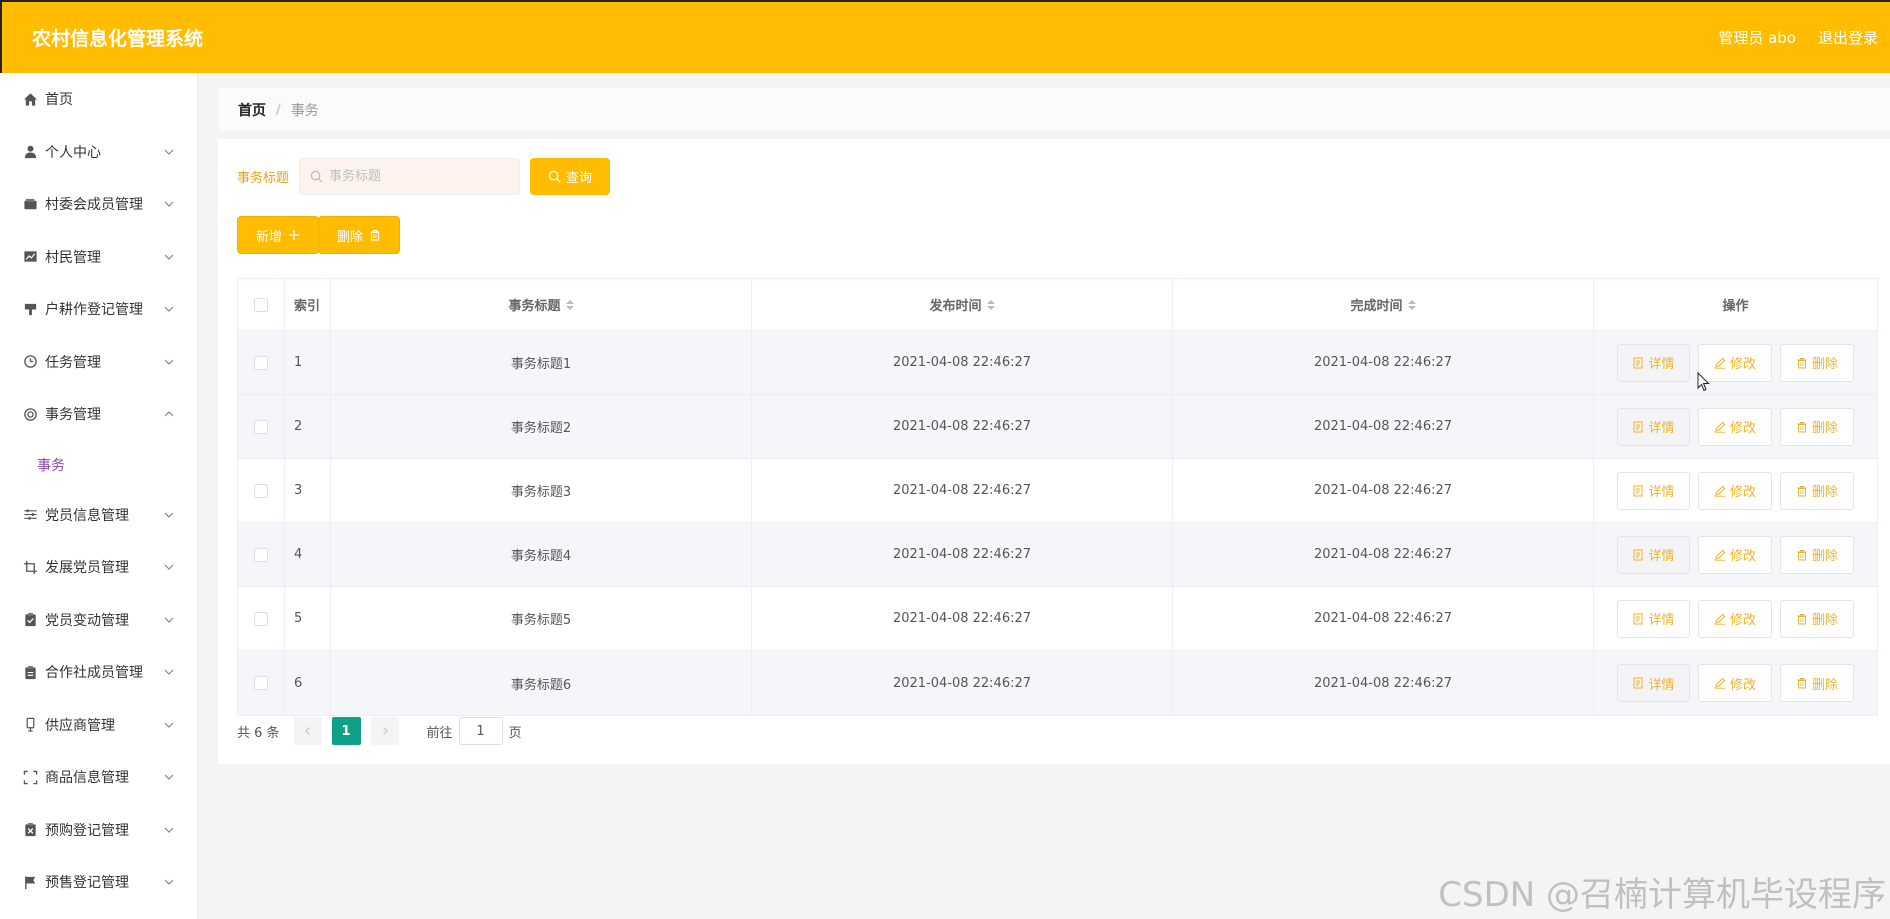 The width and height of the screenshot is (1890, 919). I want to click on header-title: 事务标题, so click(541, 304).